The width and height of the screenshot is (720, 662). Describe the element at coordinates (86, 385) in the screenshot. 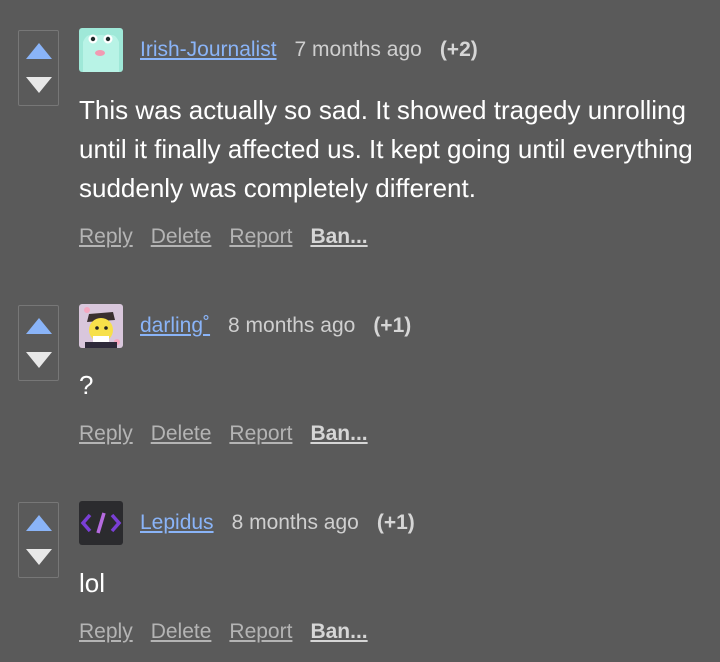

I see `comment-body: ?` at that location.